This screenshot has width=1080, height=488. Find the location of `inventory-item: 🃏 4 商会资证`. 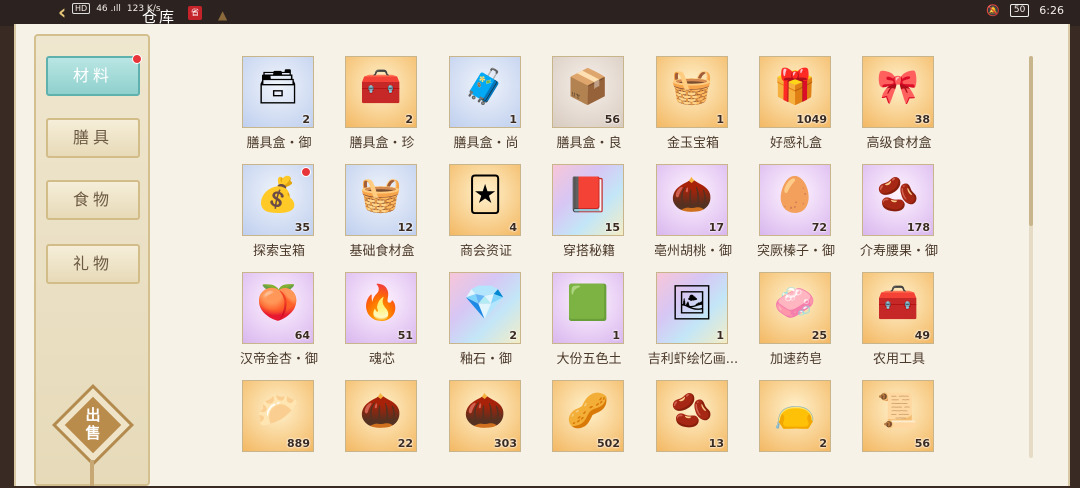

inventory-item: 🃏 4 商会资证 is located at coordinates (486, 211).